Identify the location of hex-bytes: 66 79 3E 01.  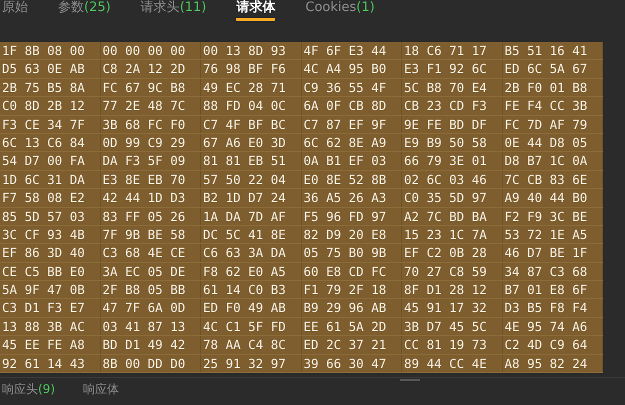
(452, 161).